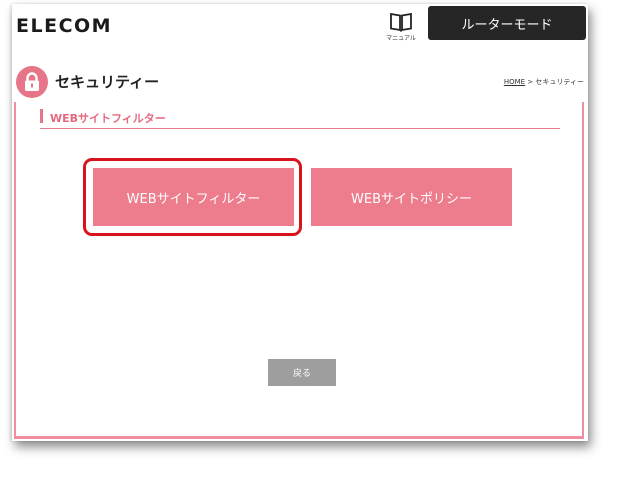 The image size is (624, 484). I want to click on section-header: WEBサイトフィルター, so click(300, 117).